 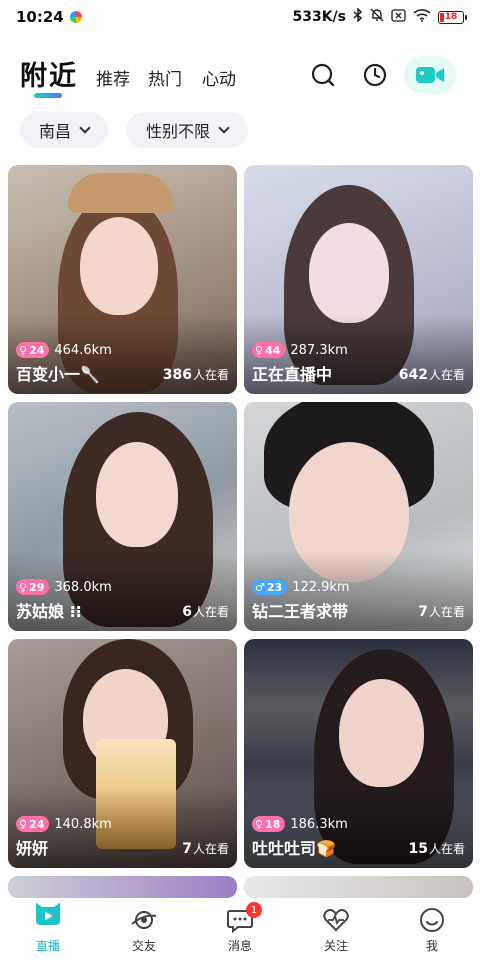 I want to click on age-badge: ♂ 23, so click(x=270, y=587).